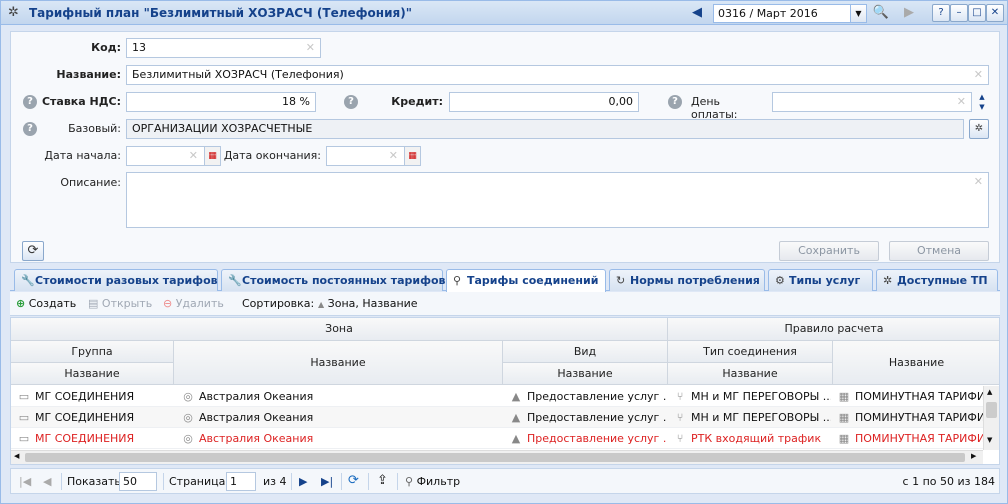  Describe the element at coordinates (116, 280) in the screenshot. I see `tab-one-time-tariffs: 🔧Стоимости разовых тарифов` at that location.